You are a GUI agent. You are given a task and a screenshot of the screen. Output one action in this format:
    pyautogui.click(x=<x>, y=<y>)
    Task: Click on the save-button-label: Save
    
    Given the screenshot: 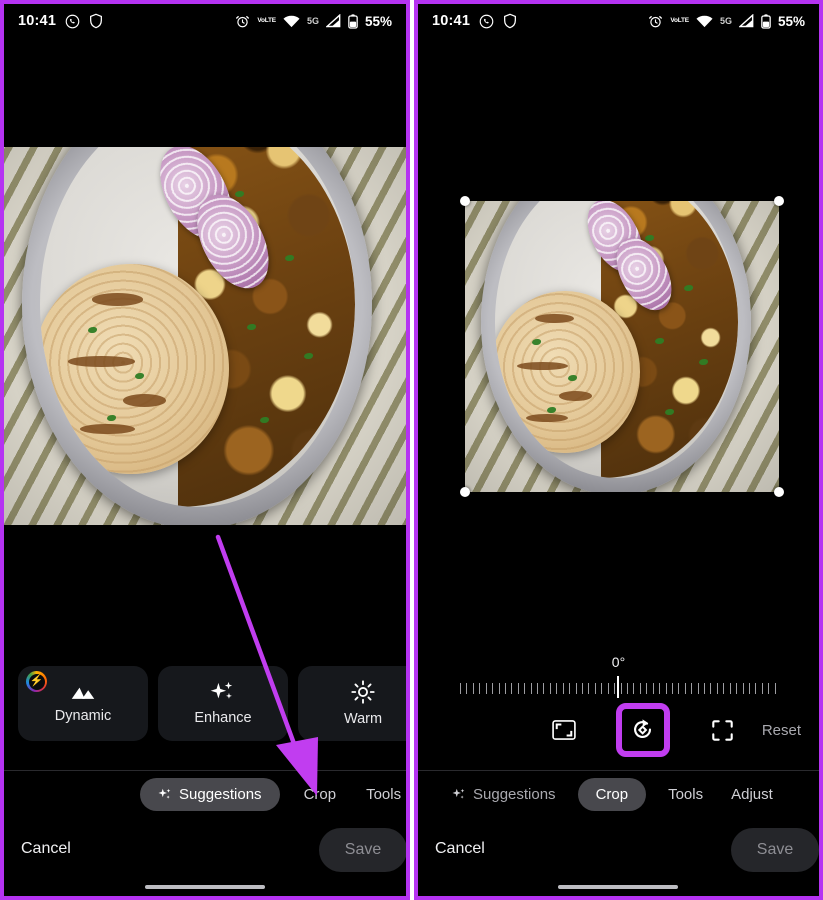 What is the action you would take?
    pyautogui.click(x=363, y=849)
    